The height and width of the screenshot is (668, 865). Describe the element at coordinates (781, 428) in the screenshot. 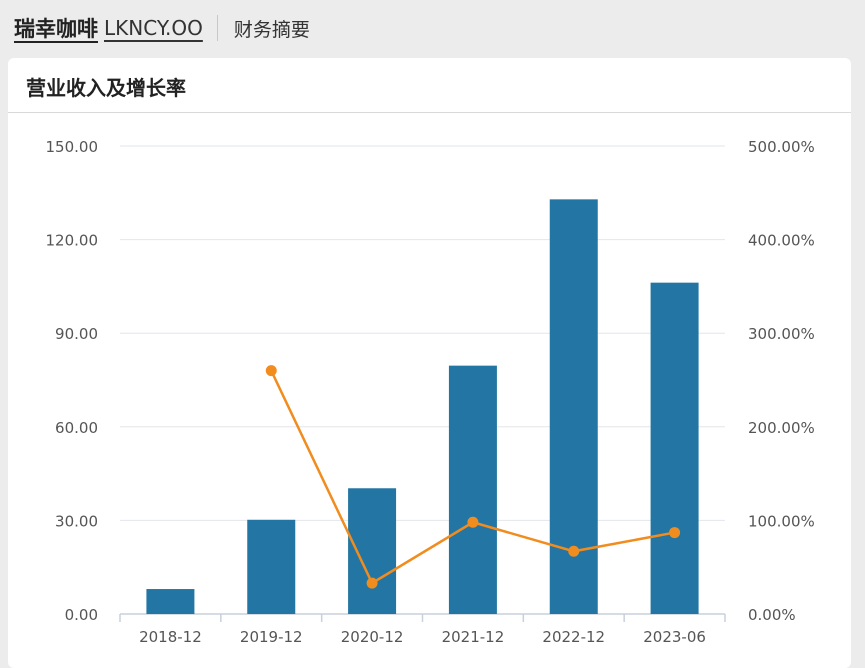

I see `right-axis-tick-label: 200.00%` at that location.